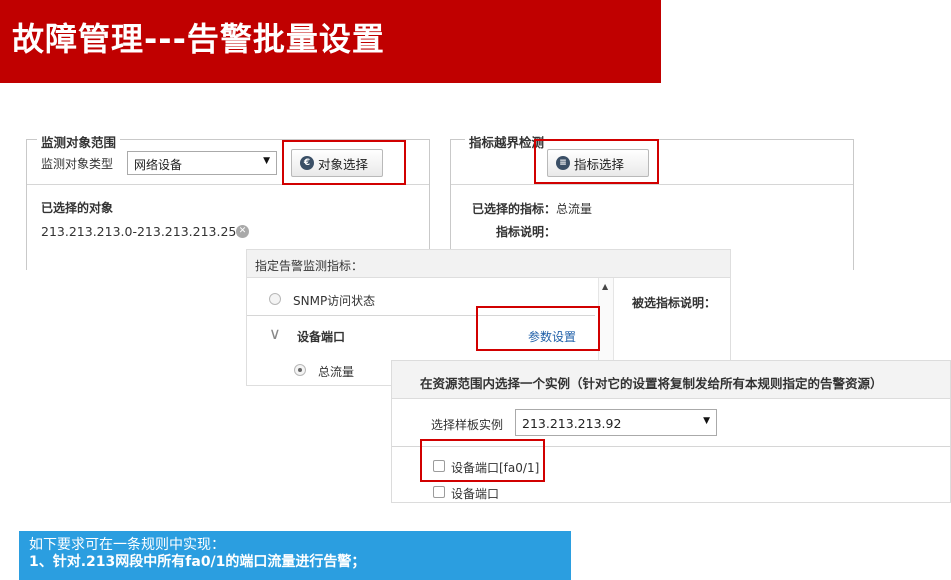 This screenshot has height=580, width=951. I want to click on template-instance-value: 213.213.213.92, so click(572, 423).